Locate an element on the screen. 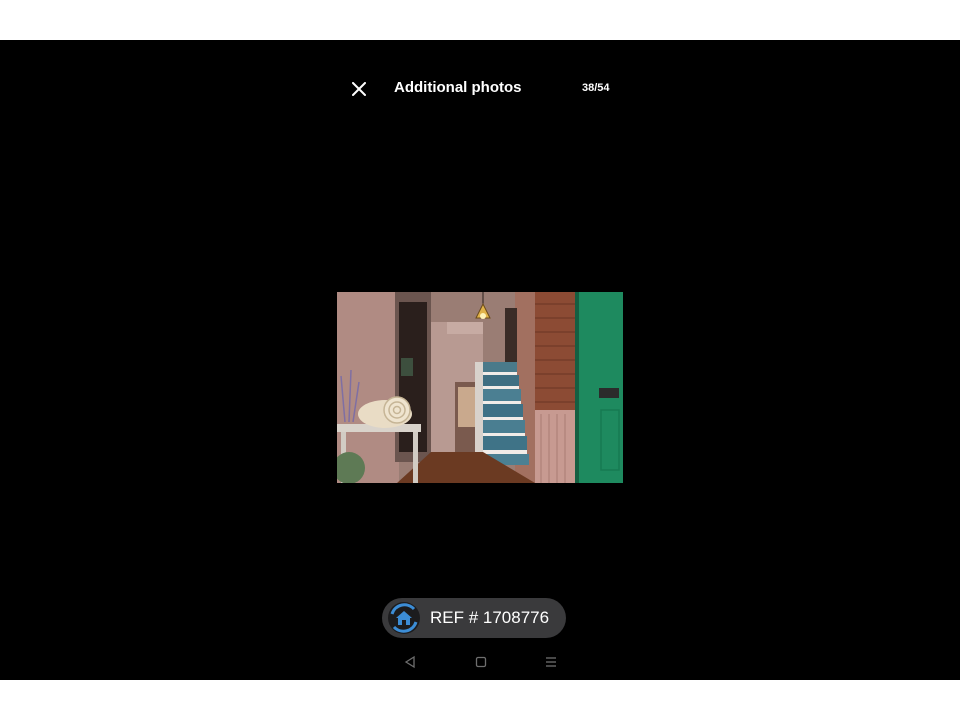 Image resolution: width=960 pixels, height=720 pixels. reference-number: REF # 1708776 is located at coordinates (490, 617).